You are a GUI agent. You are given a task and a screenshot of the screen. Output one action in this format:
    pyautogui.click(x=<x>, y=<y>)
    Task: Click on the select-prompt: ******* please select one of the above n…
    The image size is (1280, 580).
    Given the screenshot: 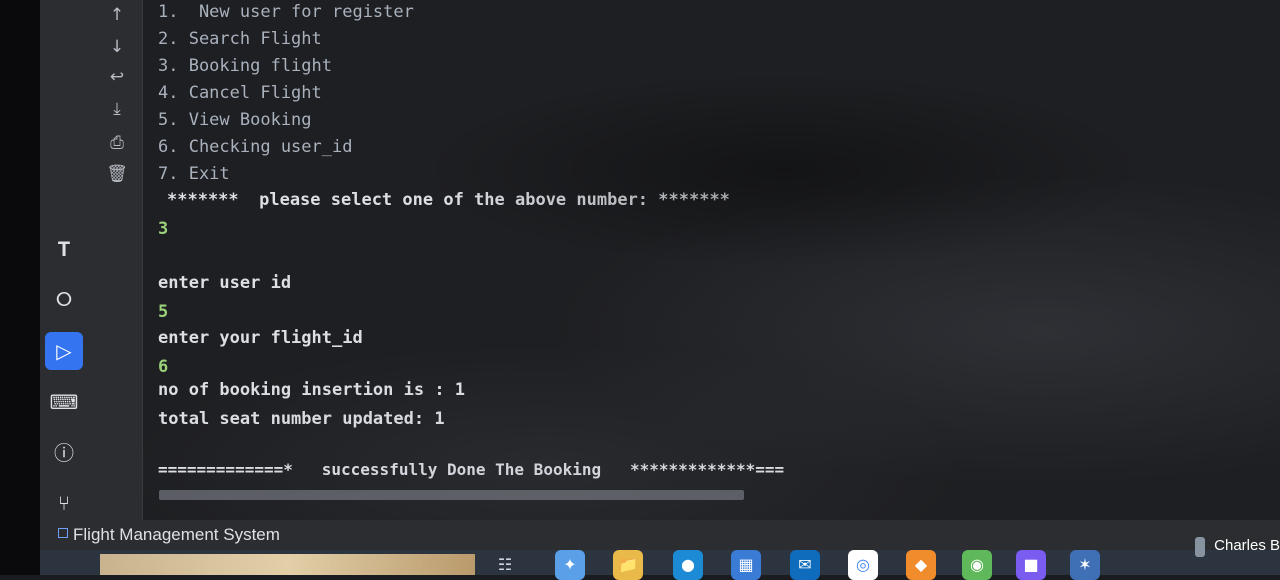 What is the action you would take?
    pyautogui.click(x=448, y=200)
    